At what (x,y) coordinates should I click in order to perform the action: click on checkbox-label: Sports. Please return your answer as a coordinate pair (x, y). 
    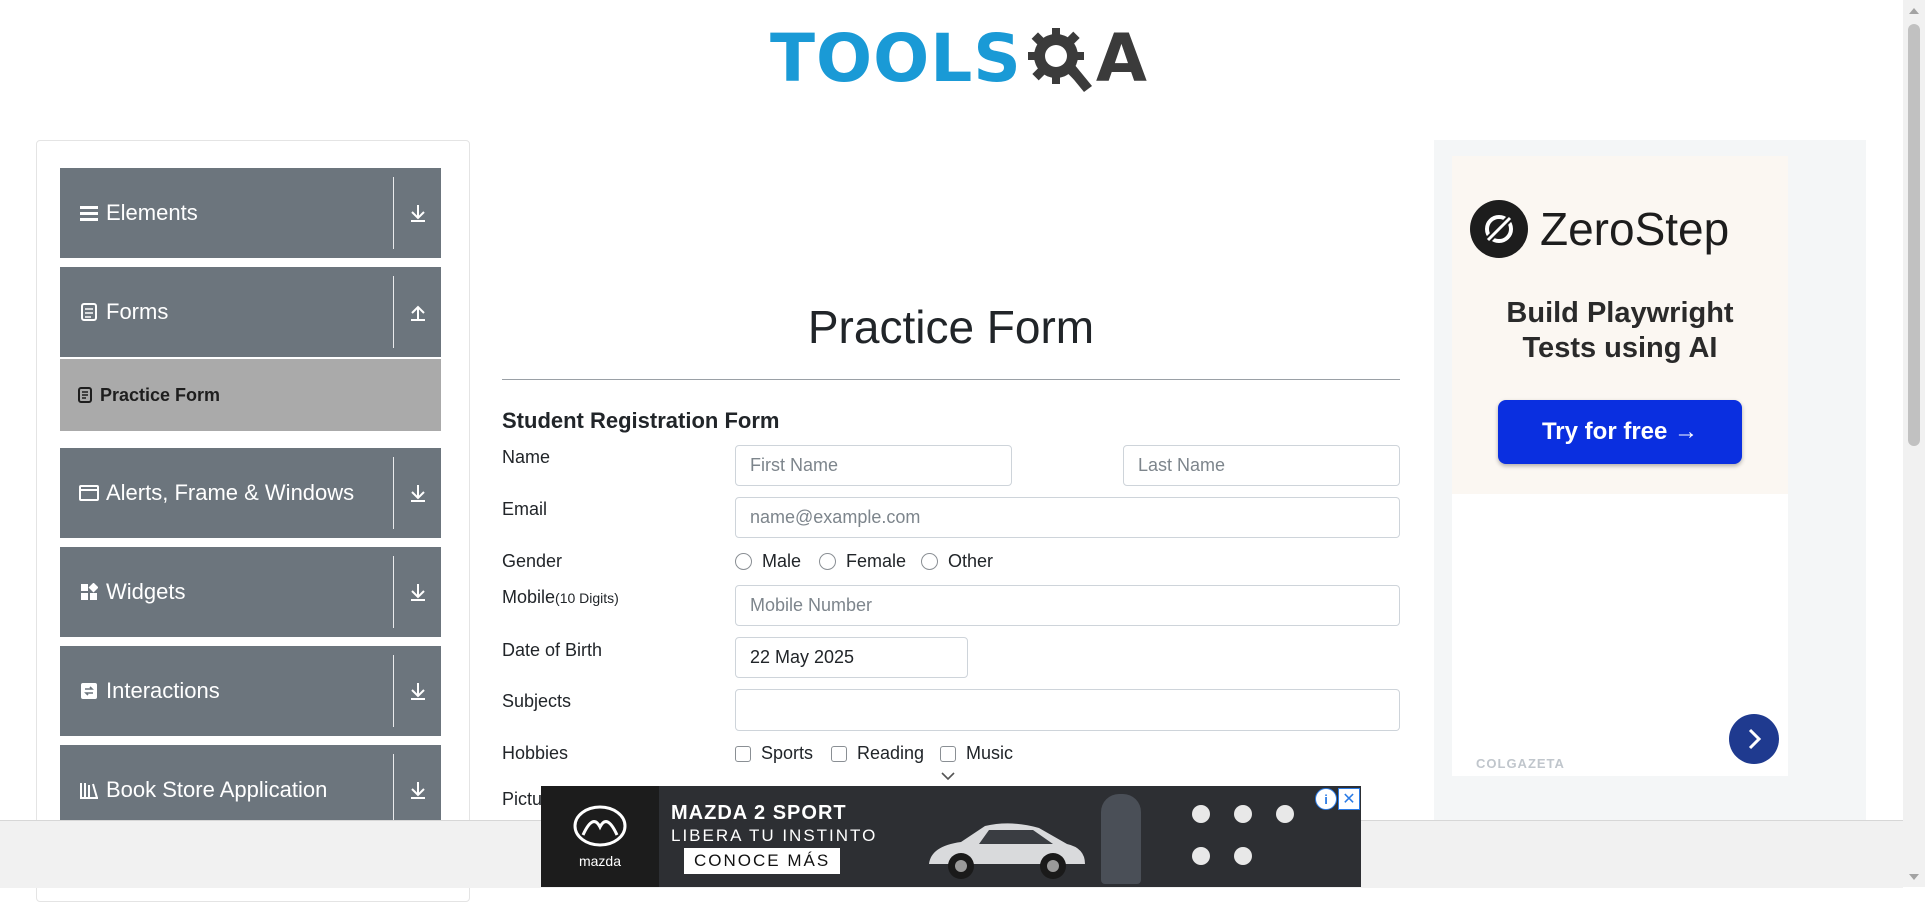
    Looking at the image, I should click on (787, 753).